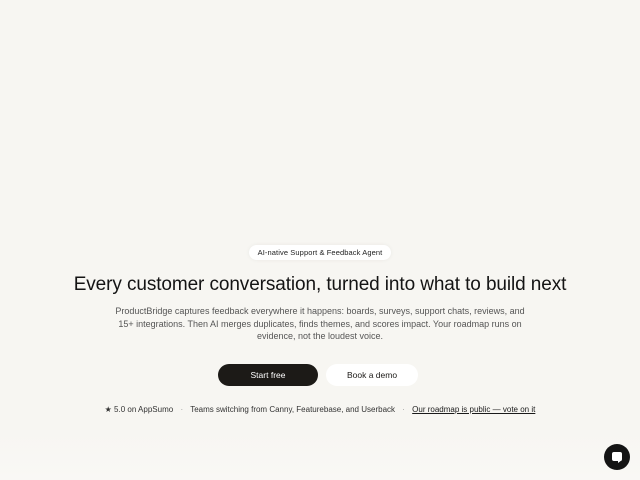  I want to click on book-demo-button: Book a demo, so click(372, 374).